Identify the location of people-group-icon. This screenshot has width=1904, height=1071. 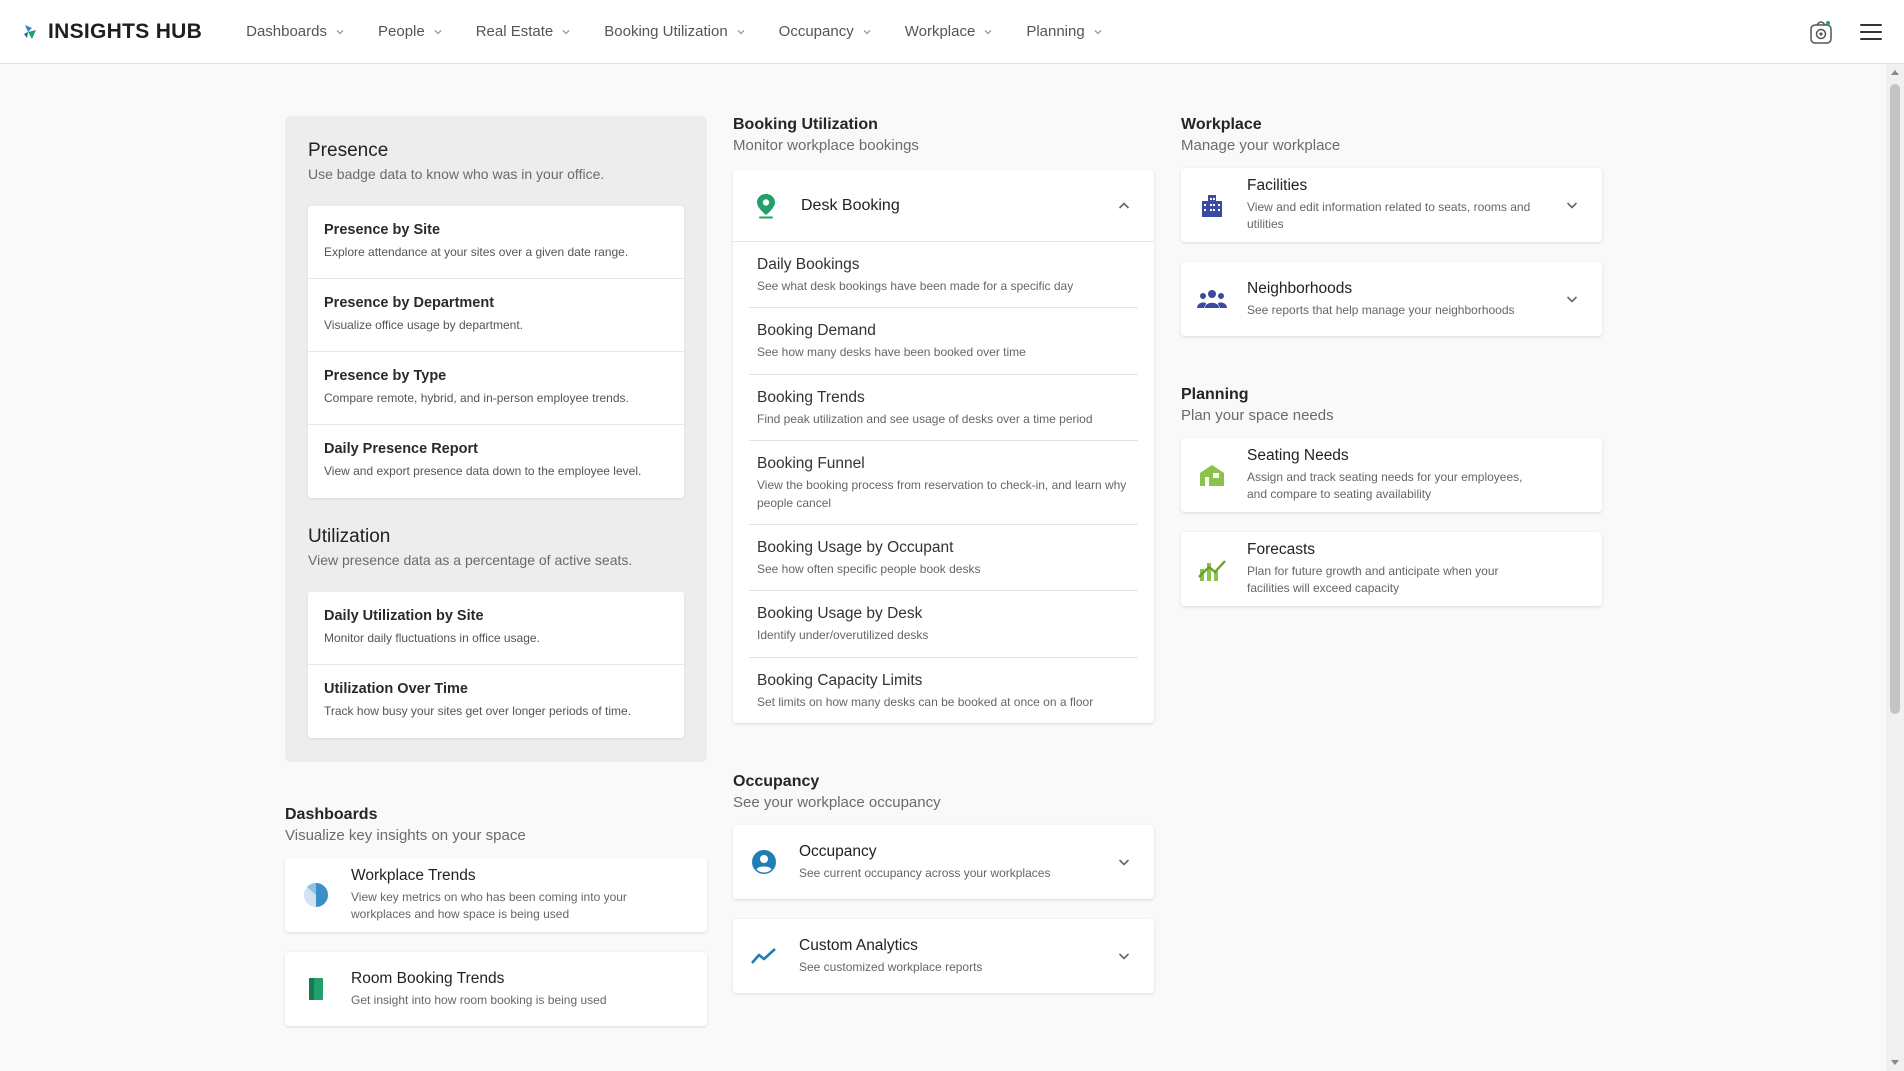
(1212, 299).